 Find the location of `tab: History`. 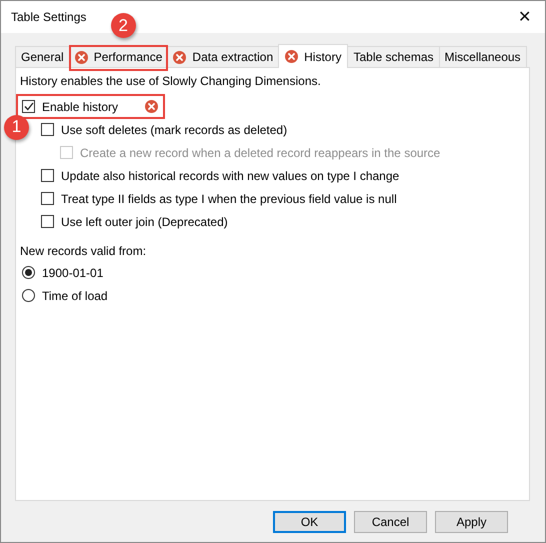

tab: History is located at coordinates (313, 56).